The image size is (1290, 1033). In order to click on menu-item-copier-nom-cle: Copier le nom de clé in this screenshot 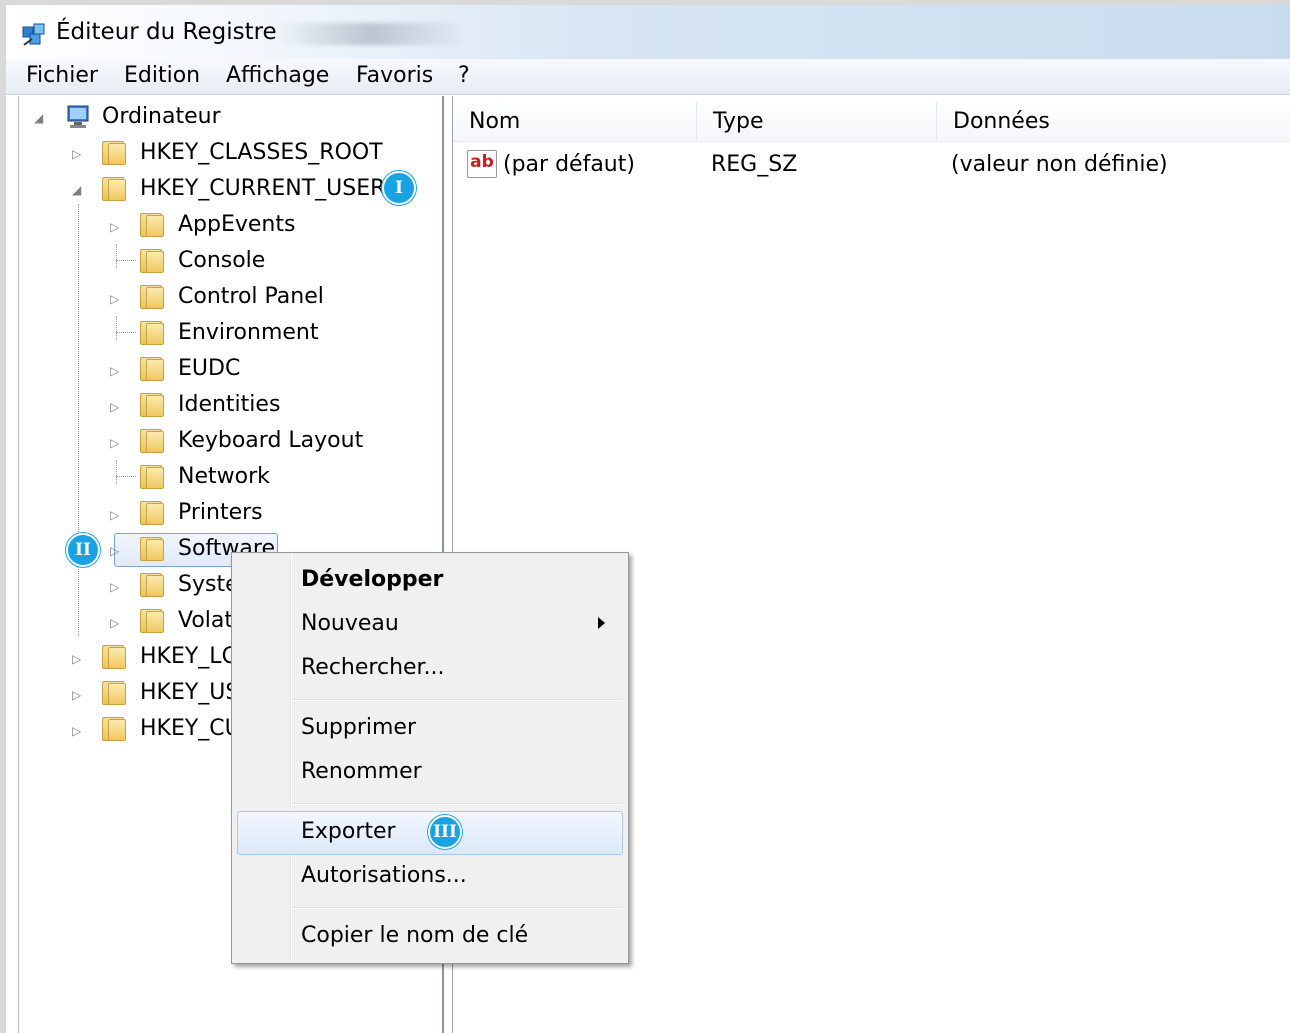, I will do `click(414, 935)`.